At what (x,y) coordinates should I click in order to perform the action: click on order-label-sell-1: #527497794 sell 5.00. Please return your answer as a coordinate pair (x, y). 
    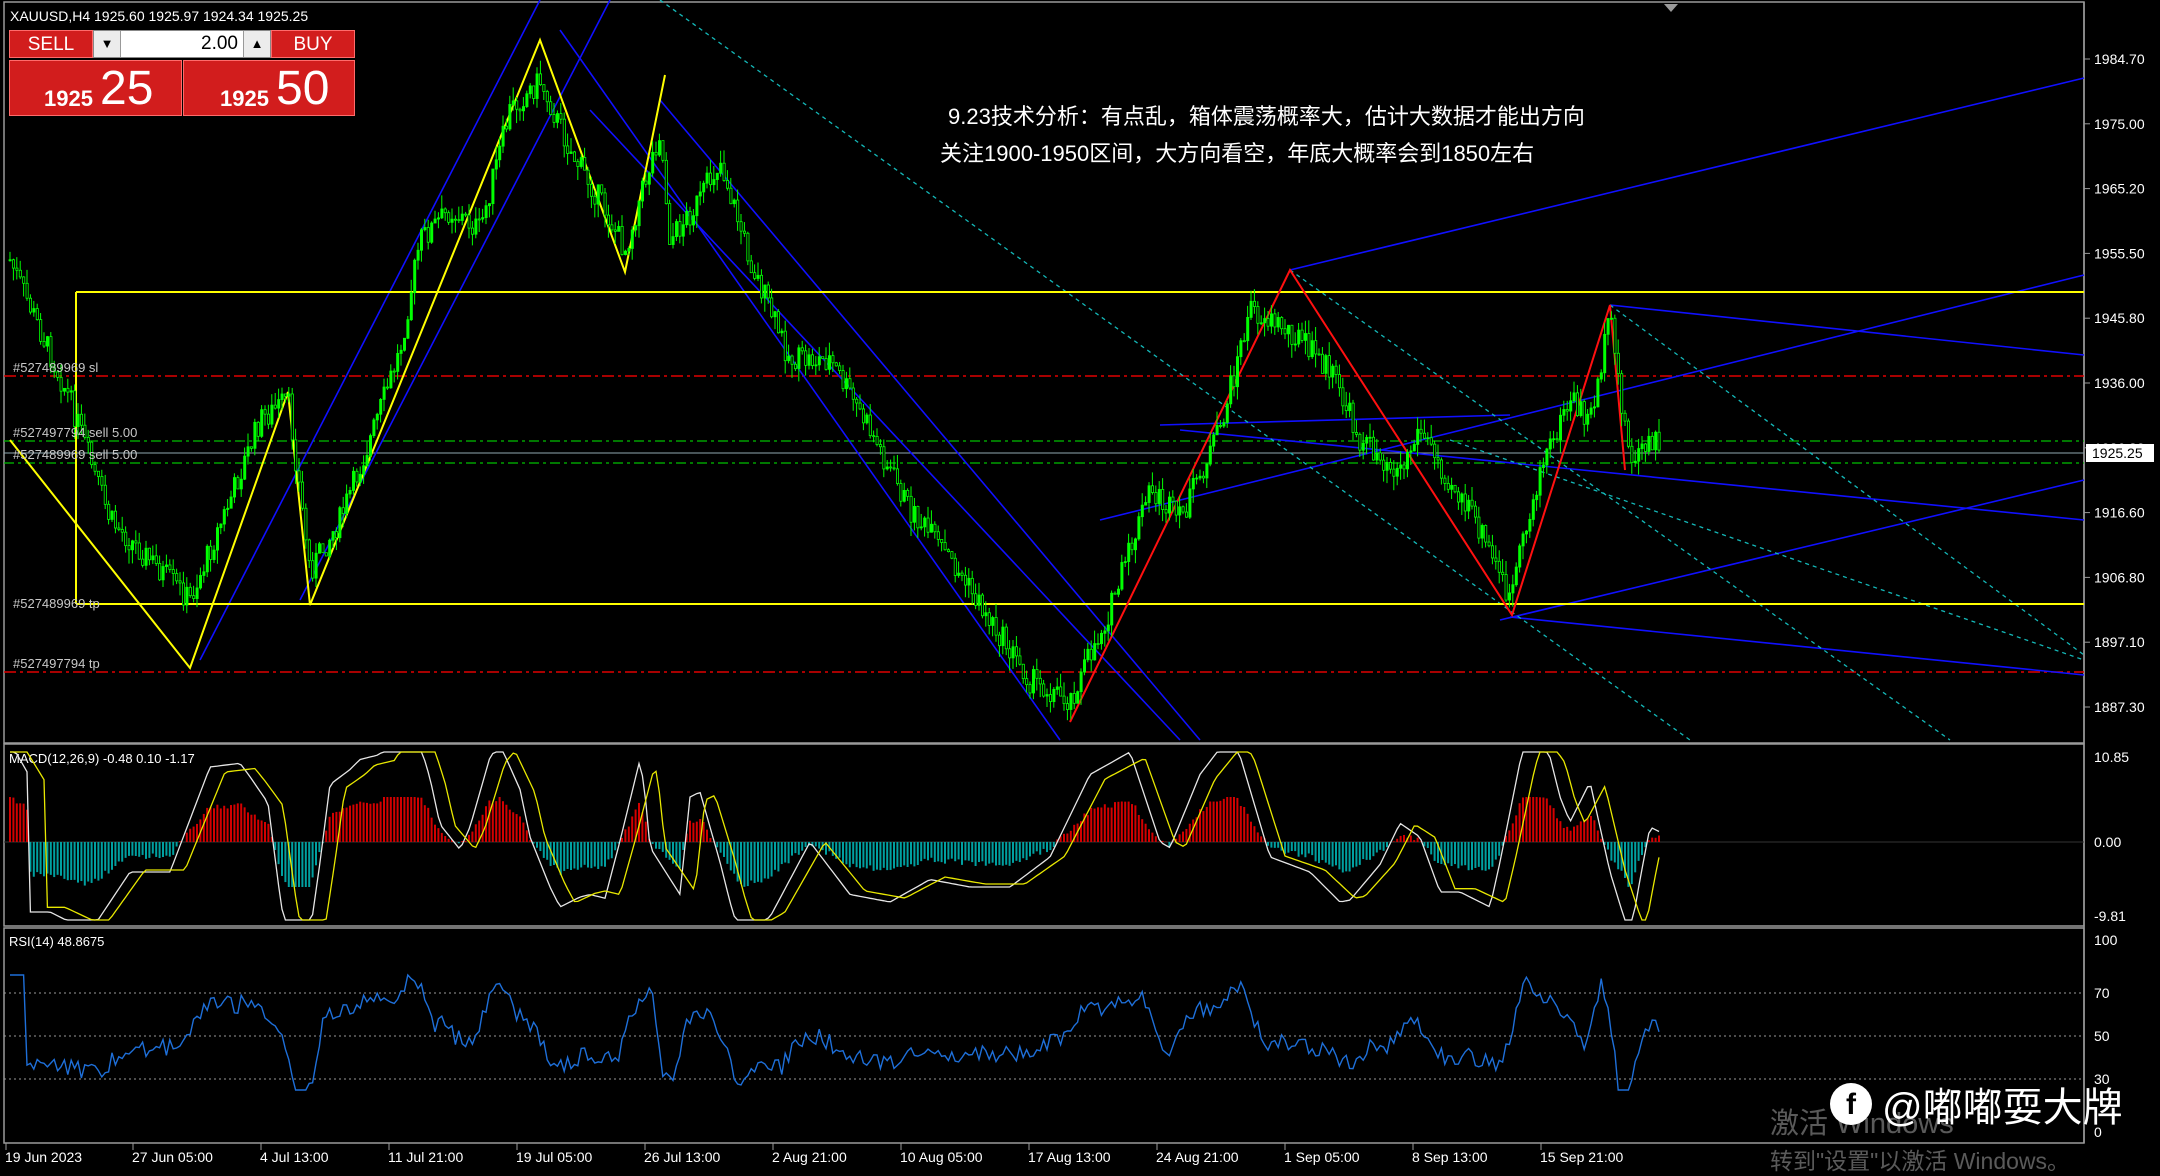
    Looking at the image, I should click on (75, 432).